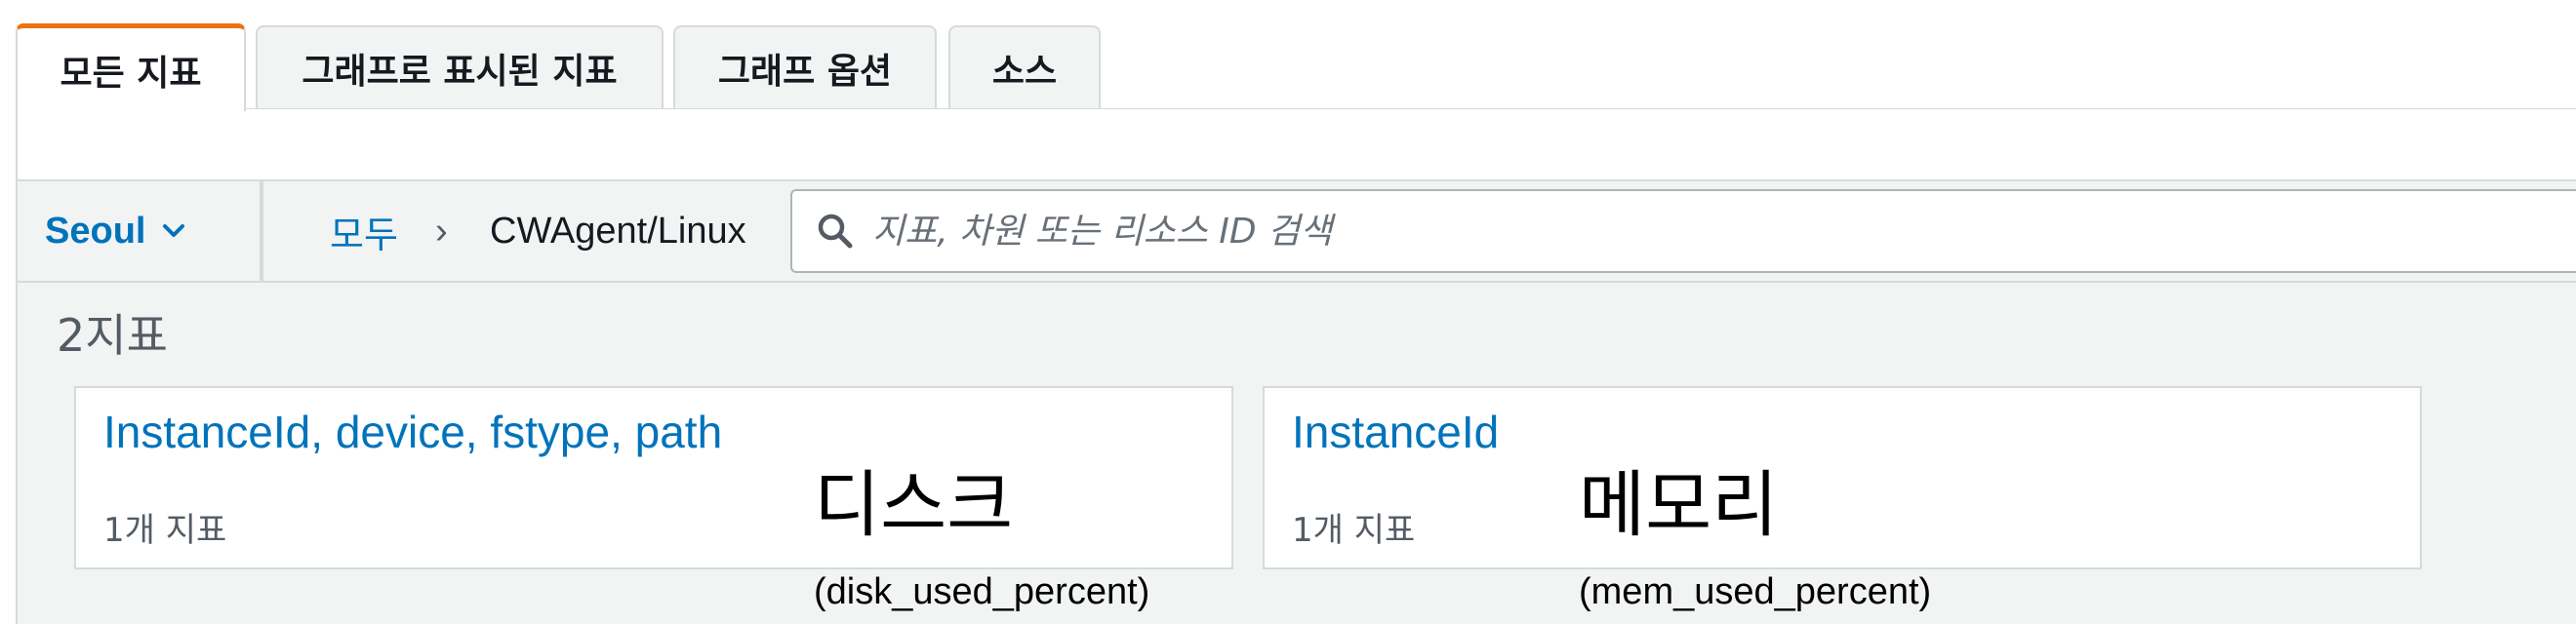 The image size is (2576, 624). I want to click on annotation-memory-metric: (mem_used_percent), so click(1755, 591).